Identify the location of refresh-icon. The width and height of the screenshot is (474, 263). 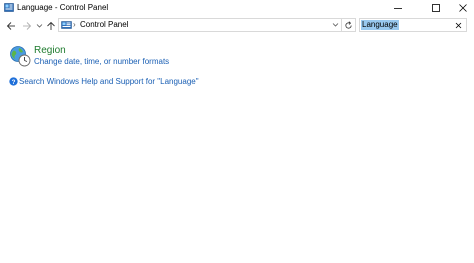
(348, 24).